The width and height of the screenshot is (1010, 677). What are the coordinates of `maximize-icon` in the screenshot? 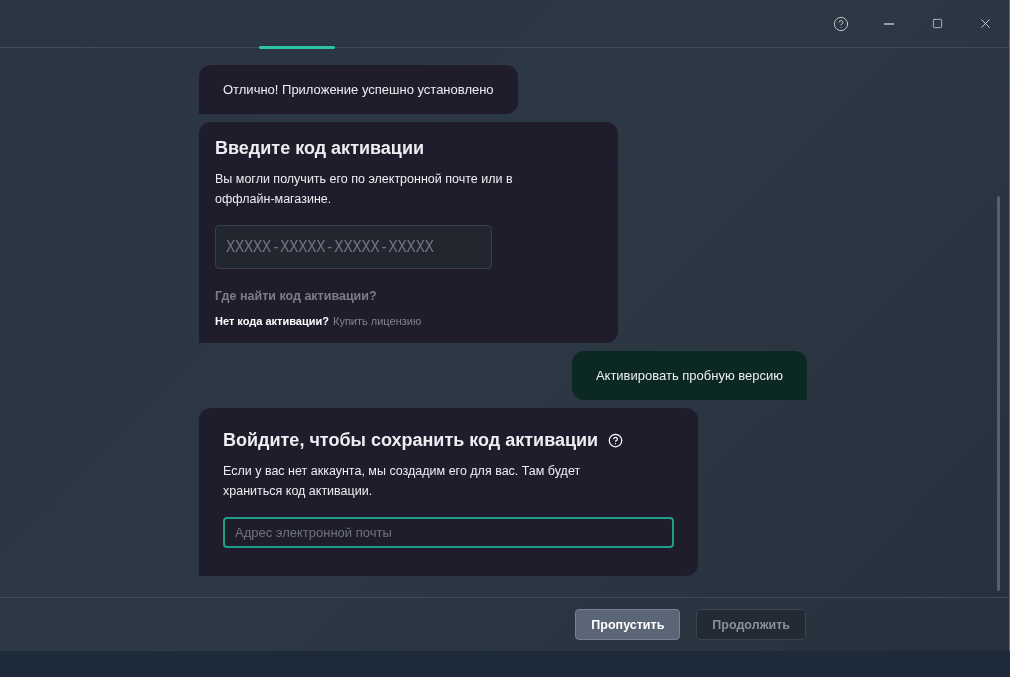 It's located at (937, 23).